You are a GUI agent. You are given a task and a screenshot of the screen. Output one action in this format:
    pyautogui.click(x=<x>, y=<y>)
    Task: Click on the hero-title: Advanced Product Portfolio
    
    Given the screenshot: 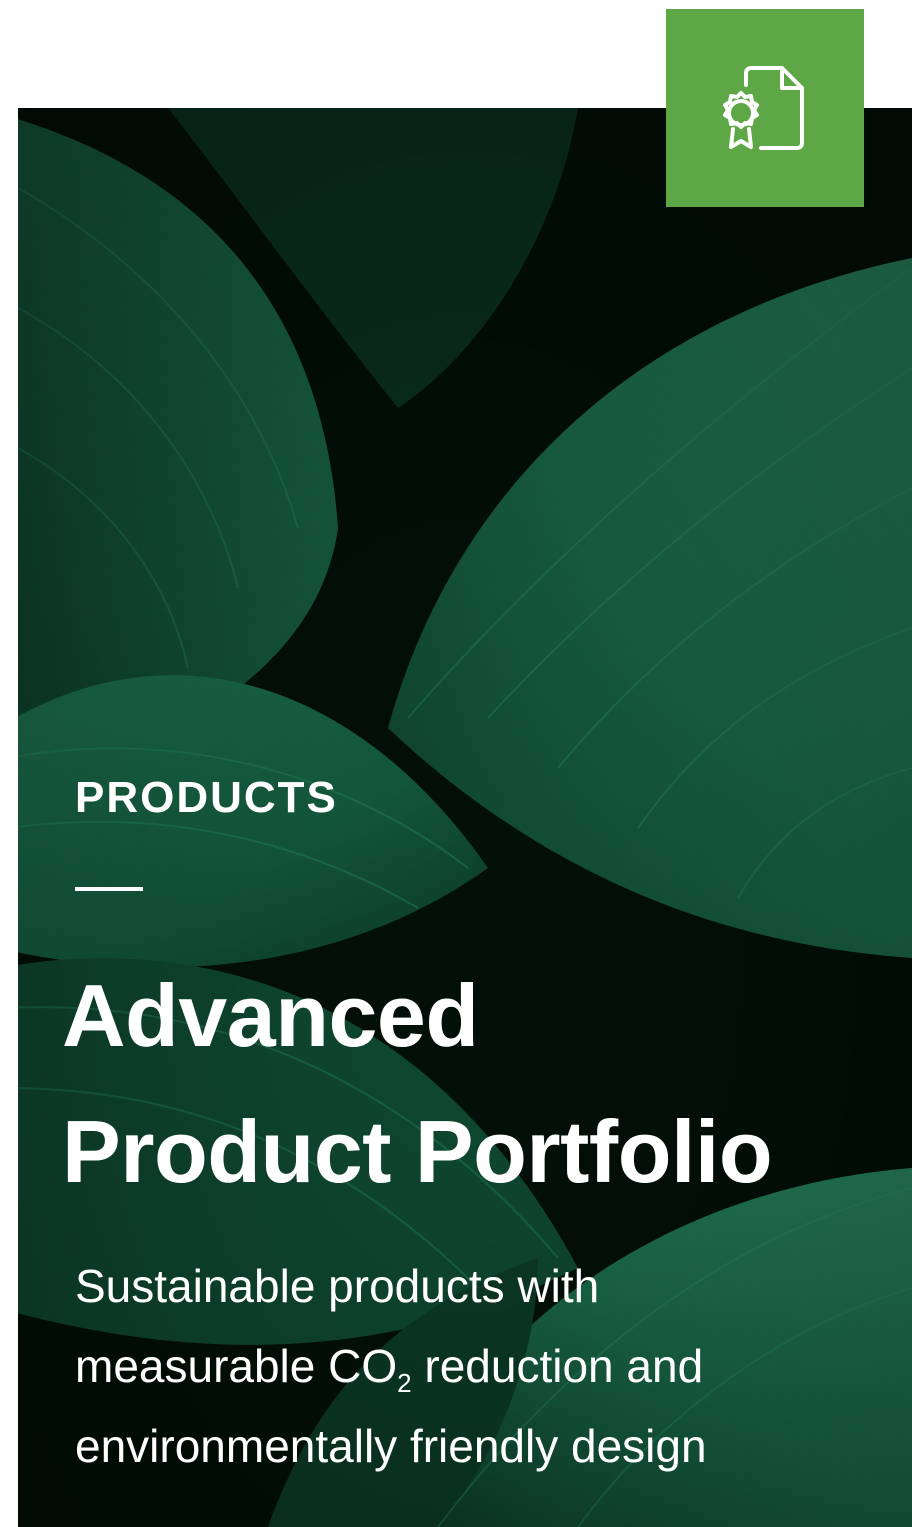 What is the action you would take?
    pyautogui.click(x=417, y=1084)
    